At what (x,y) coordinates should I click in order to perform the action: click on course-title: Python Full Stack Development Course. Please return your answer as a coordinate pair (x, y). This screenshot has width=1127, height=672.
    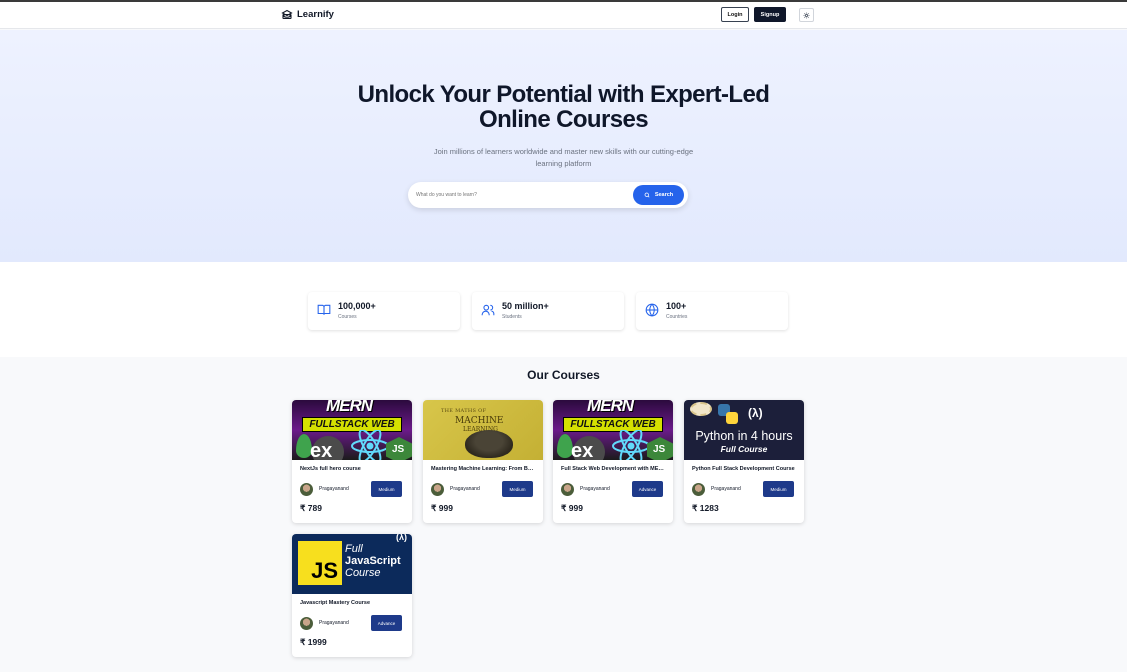
    Looking at the image, I should click on (744, 469).